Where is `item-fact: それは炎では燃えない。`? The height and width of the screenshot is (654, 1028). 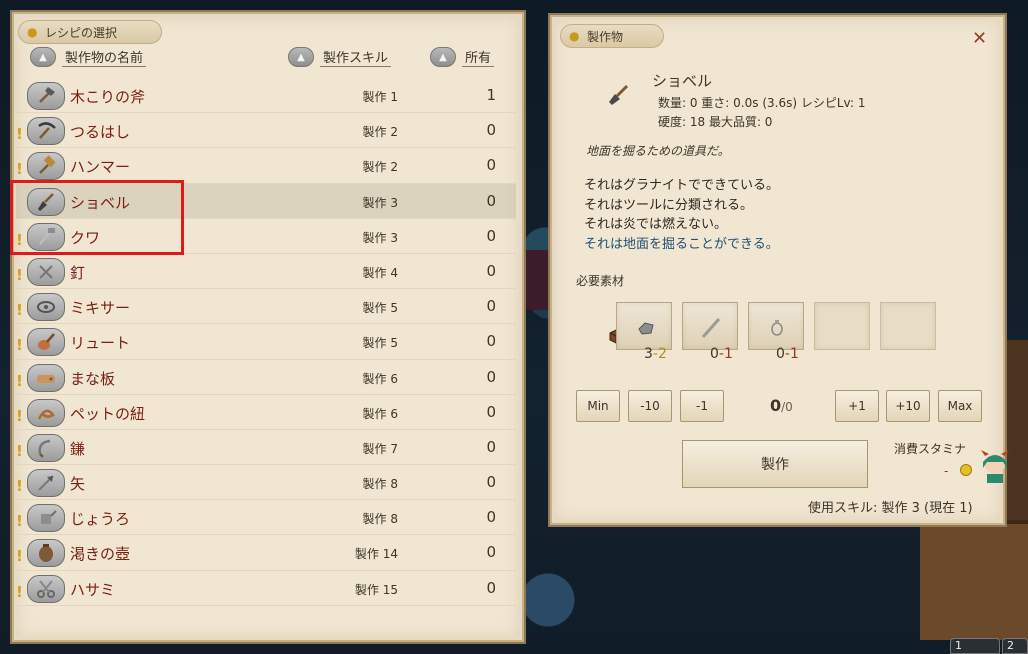
item-fact: それは炎では燃えない。 is located at coordinates (656, 224).